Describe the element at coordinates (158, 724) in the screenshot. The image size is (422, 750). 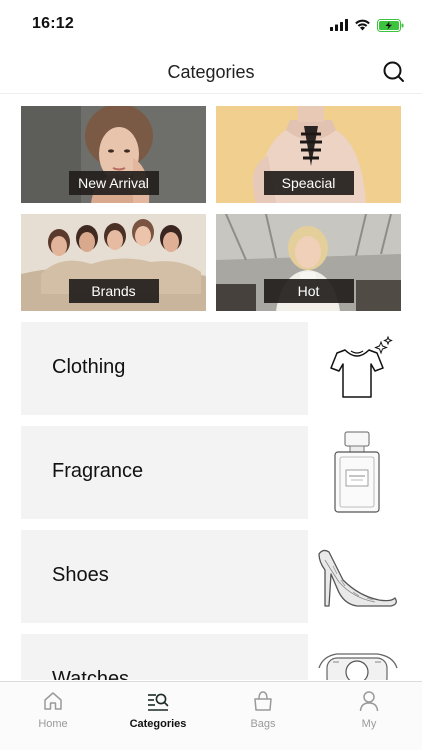
I see `tab-label: Categories` at that location.